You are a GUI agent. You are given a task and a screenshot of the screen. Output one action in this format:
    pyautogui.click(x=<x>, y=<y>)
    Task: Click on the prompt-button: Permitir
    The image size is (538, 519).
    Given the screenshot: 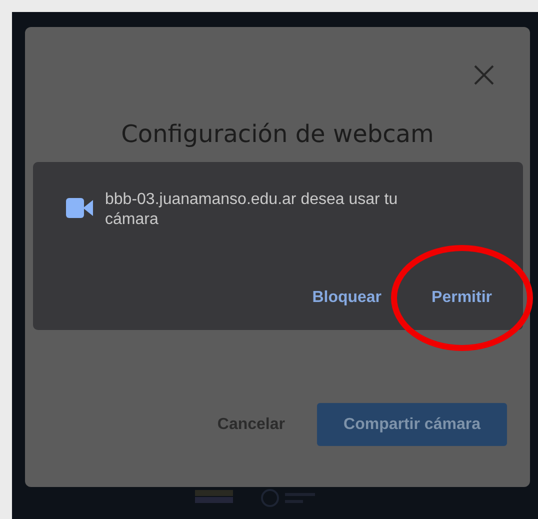 What is the action you would take?
    pyautogui.click(x=462, y=298)
    